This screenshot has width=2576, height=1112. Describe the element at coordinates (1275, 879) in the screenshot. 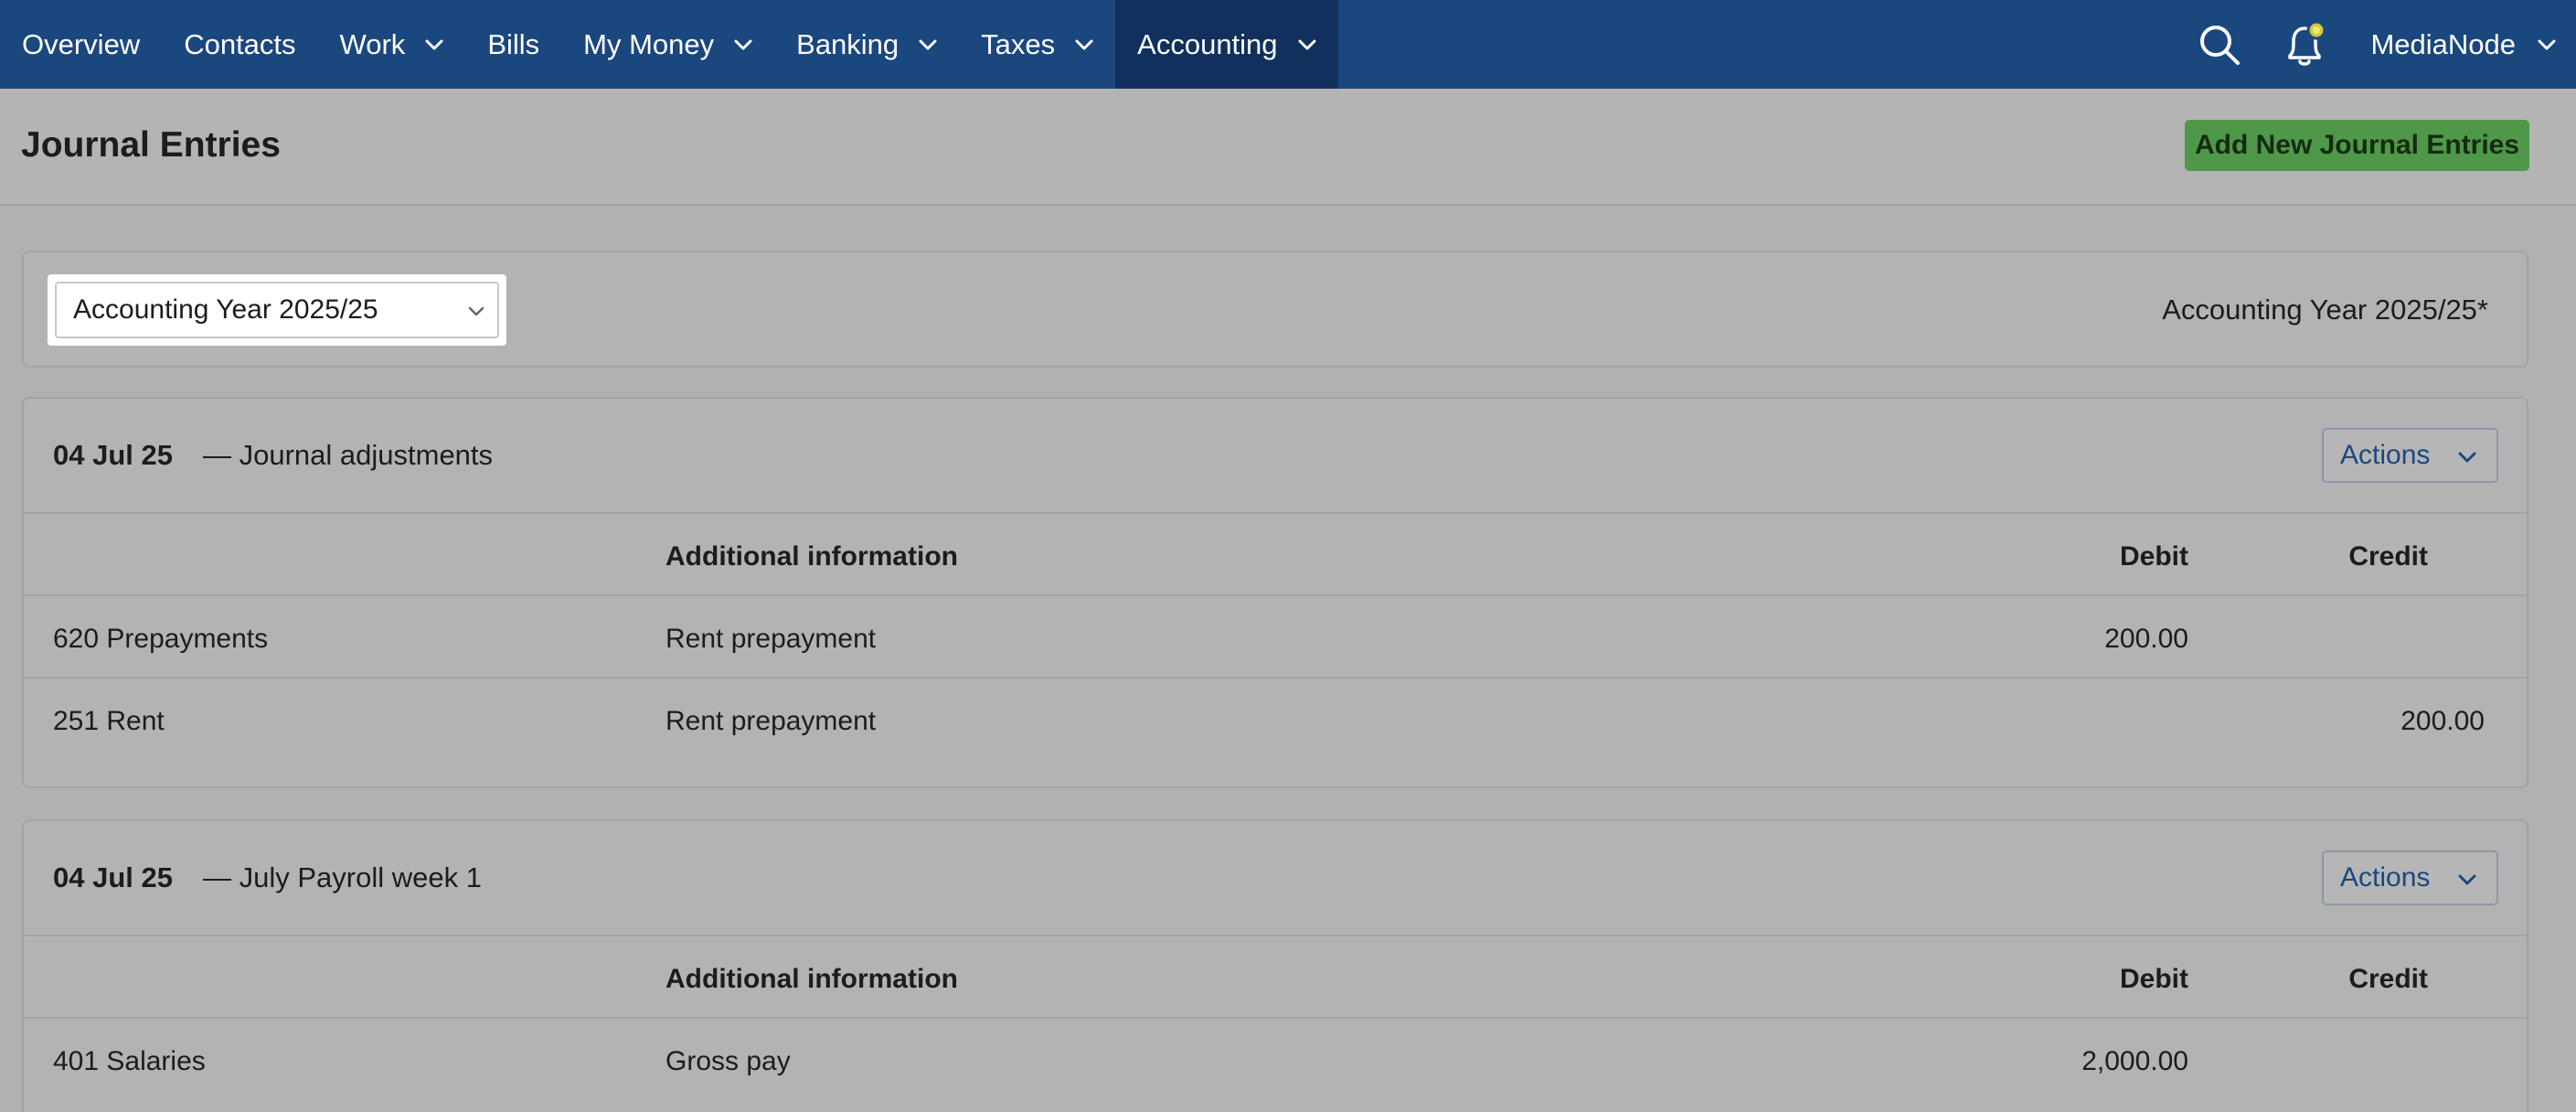

I see `journal-entry-header: 04 Jul 25 — July Payroll week 1 Actions` at that location.